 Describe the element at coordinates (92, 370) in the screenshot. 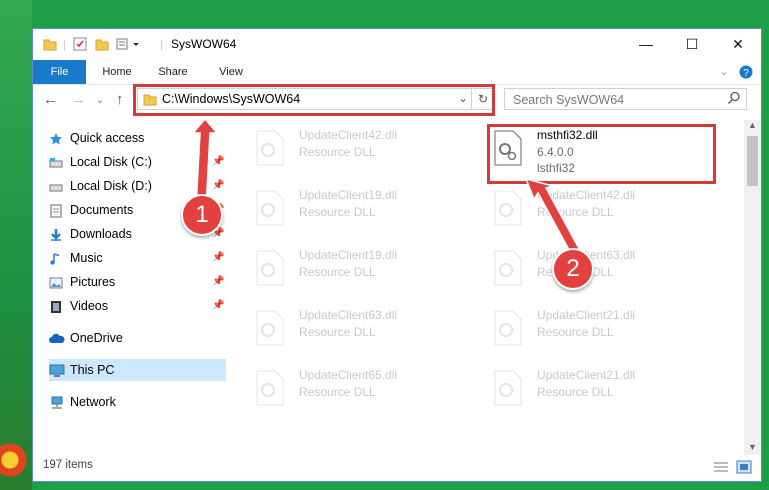

I see `sidebar-item-label: This PC` at that location.